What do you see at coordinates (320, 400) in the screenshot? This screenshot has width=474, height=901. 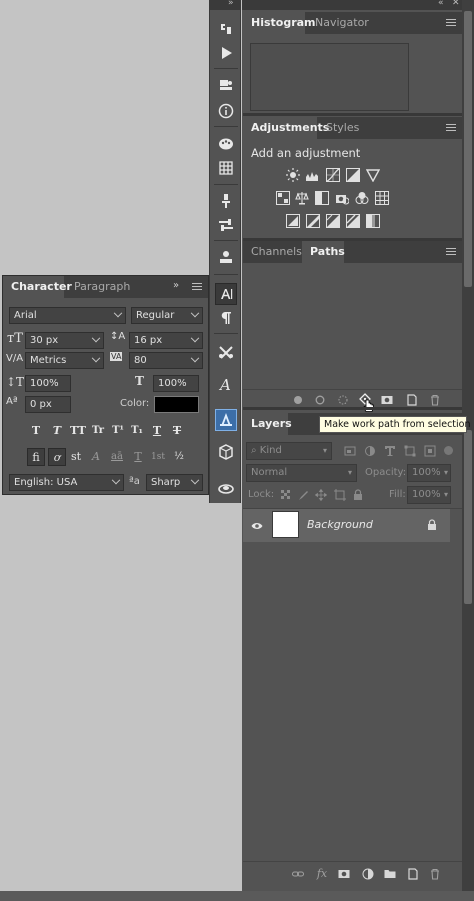 I see `stroke-path-icon` at bounding box center [320, 400].